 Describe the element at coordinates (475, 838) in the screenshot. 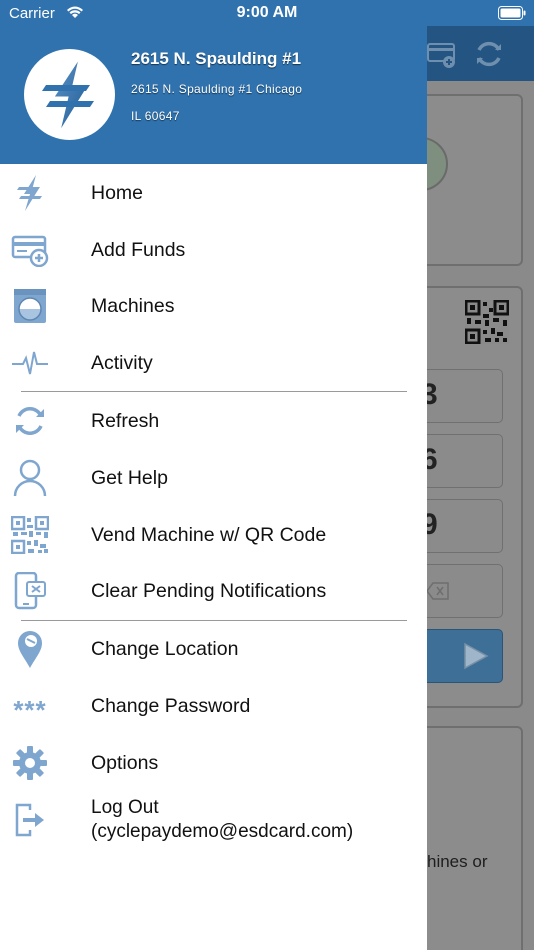

I see `background-card` at that location.